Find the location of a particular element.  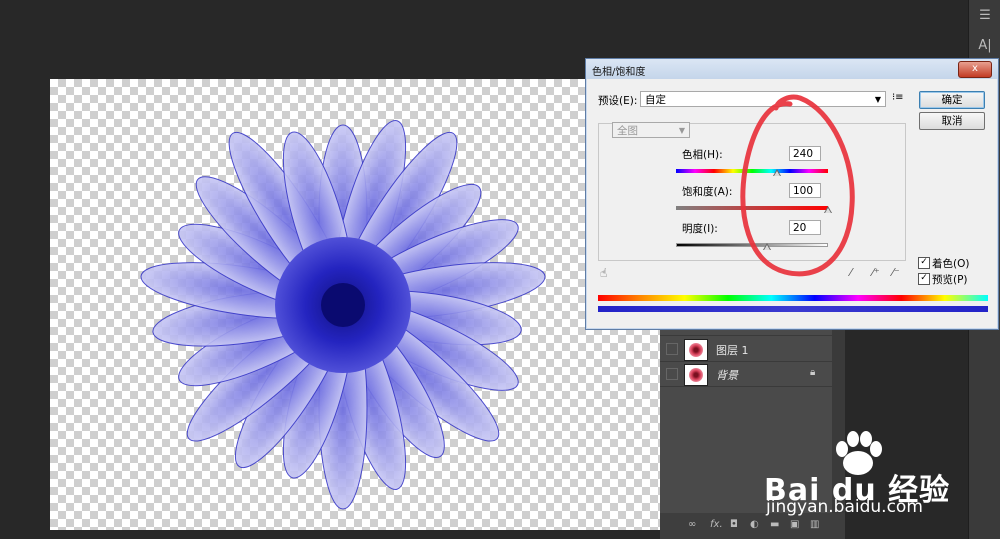

dialog-titlebar: 色相/饱和度 x is located at coordinates (792, 69).